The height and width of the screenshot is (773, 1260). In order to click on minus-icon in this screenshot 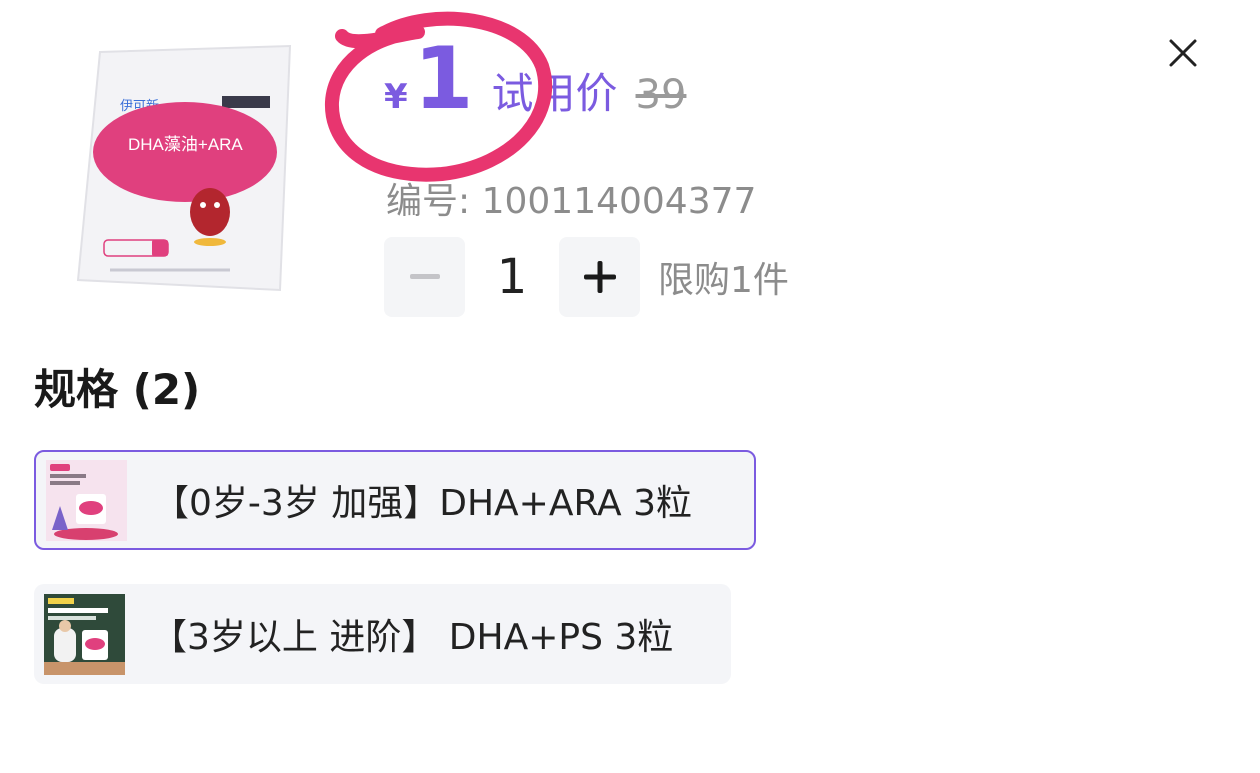, I will do `click(424, 276)`.